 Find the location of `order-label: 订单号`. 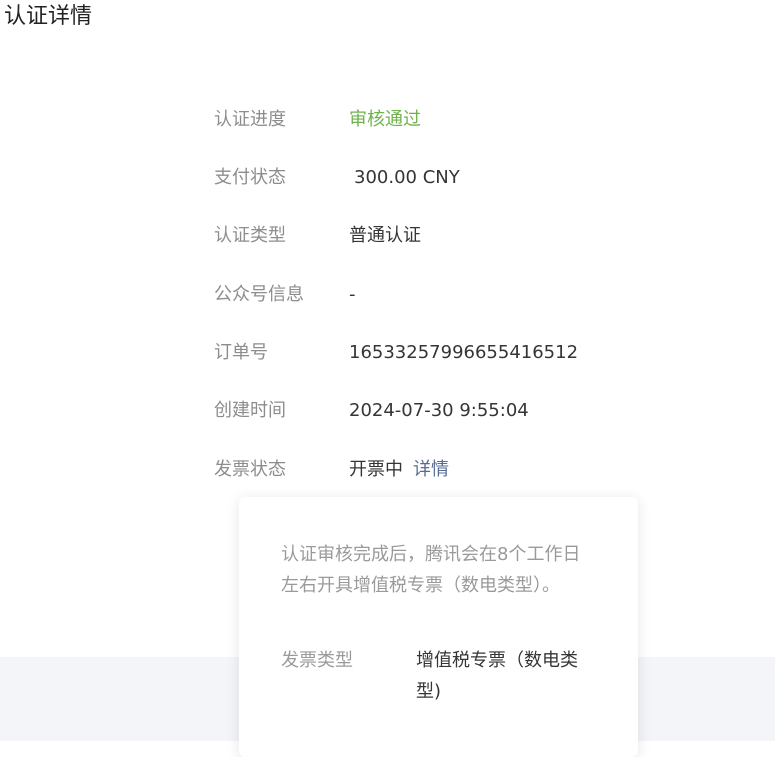

order-label: 订单号 is located at coordinates (241, 352).